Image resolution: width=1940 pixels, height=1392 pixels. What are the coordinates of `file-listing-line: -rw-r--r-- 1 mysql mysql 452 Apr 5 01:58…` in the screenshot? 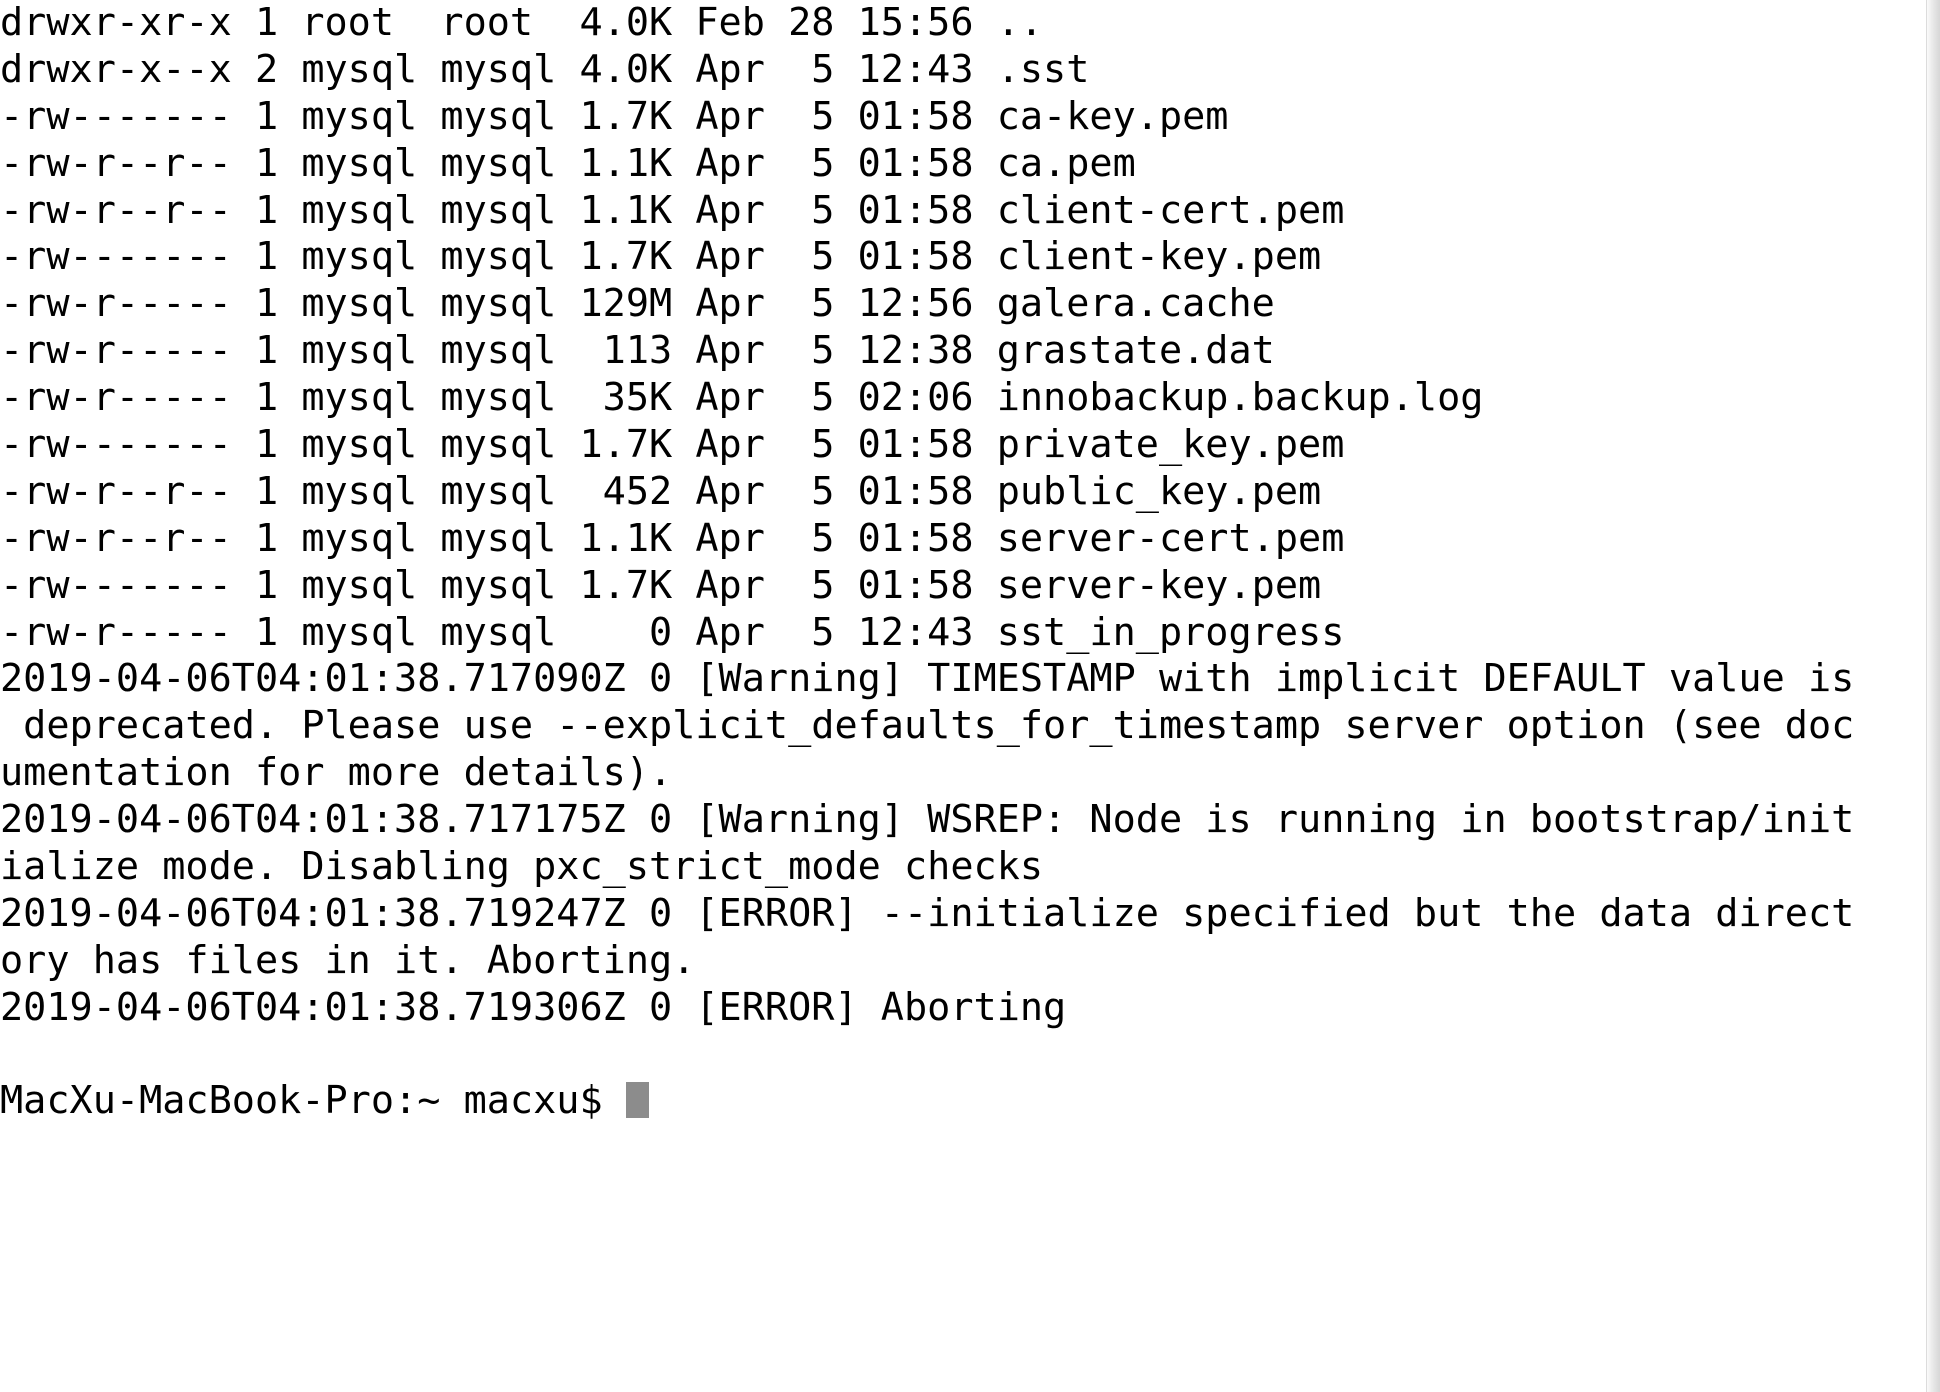 It's located at (661, 491).